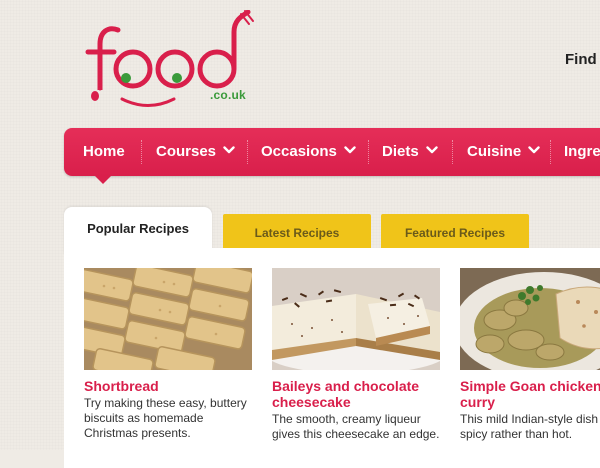 The image size is (600, 468). Describe the element at coordinates (228, 95) in the screenshot. I see `logo-tld: .co.uk` at that location.